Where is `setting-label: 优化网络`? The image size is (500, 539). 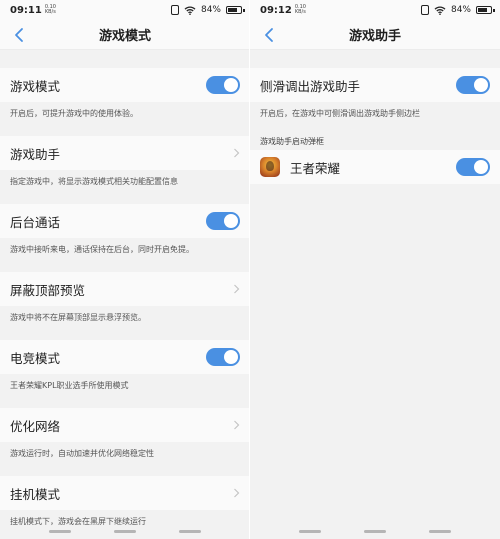
setting-label: 优化网络 is located at coordinates (35, 426).